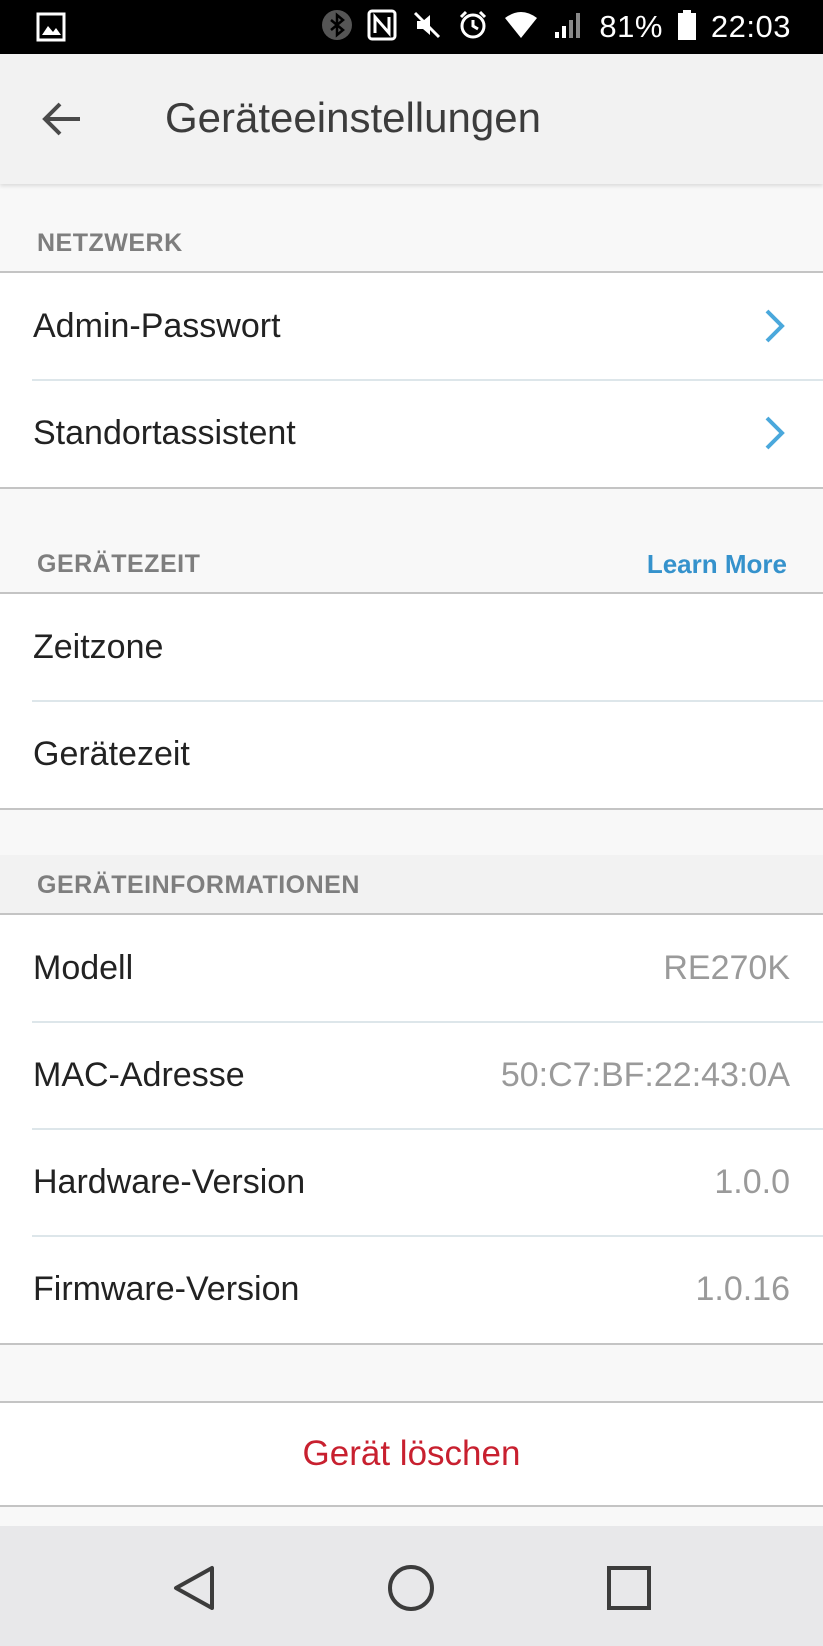 The height and width of the screenshot is (1646, 823). I want to click on battery-icon, so click(687, 27).